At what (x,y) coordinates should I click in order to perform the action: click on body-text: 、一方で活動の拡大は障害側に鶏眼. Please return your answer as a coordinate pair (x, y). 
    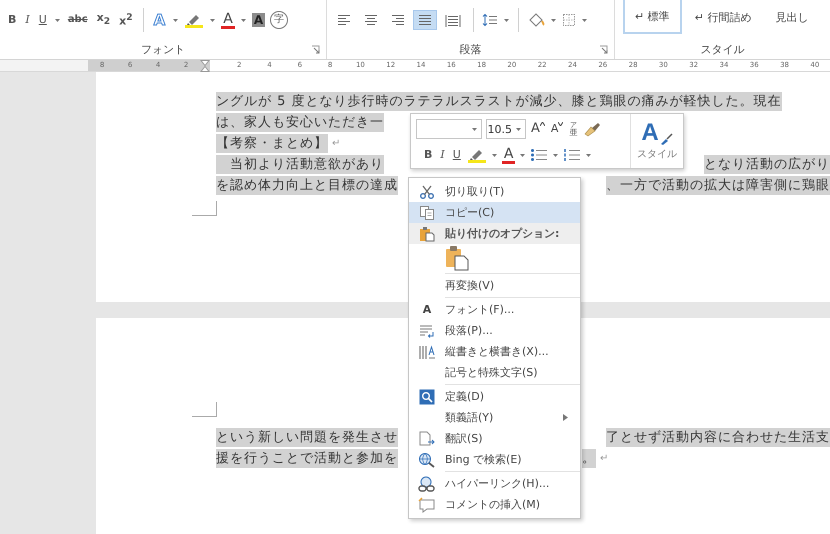
    Looking at the image, I should click on (718, 185).